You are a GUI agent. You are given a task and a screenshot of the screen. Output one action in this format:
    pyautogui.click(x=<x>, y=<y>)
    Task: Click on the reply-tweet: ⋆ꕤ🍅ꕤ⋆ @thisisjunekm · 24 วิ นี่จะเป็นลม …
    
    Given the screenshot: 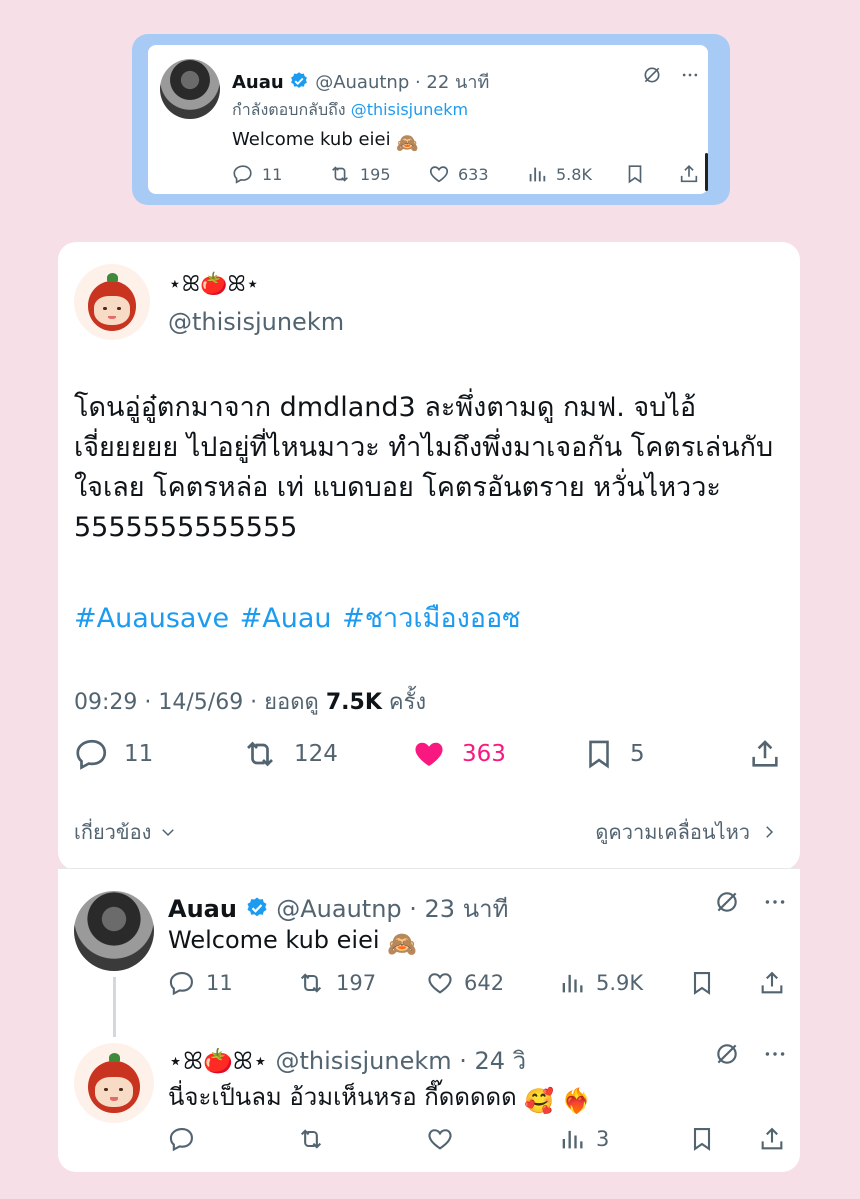 What is the action you would take?
    pyautogui.click(x=429, y=1099)
    